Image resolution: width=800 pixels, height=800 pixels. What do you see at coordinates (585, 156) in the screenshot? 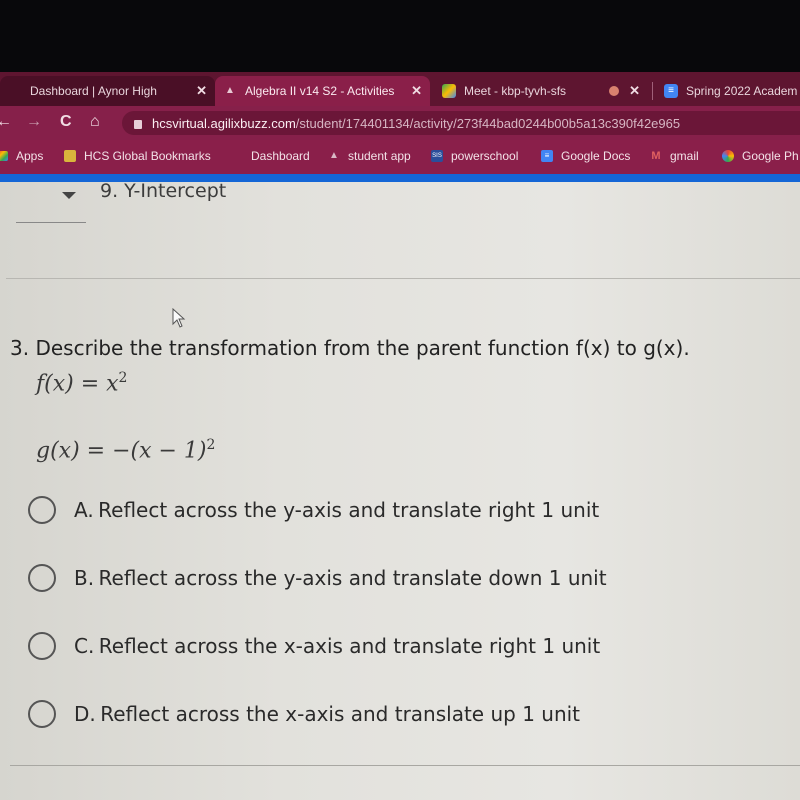
I see `bookmark-google-docs: ≡ Google Docs` at bounding box center [585, 156].